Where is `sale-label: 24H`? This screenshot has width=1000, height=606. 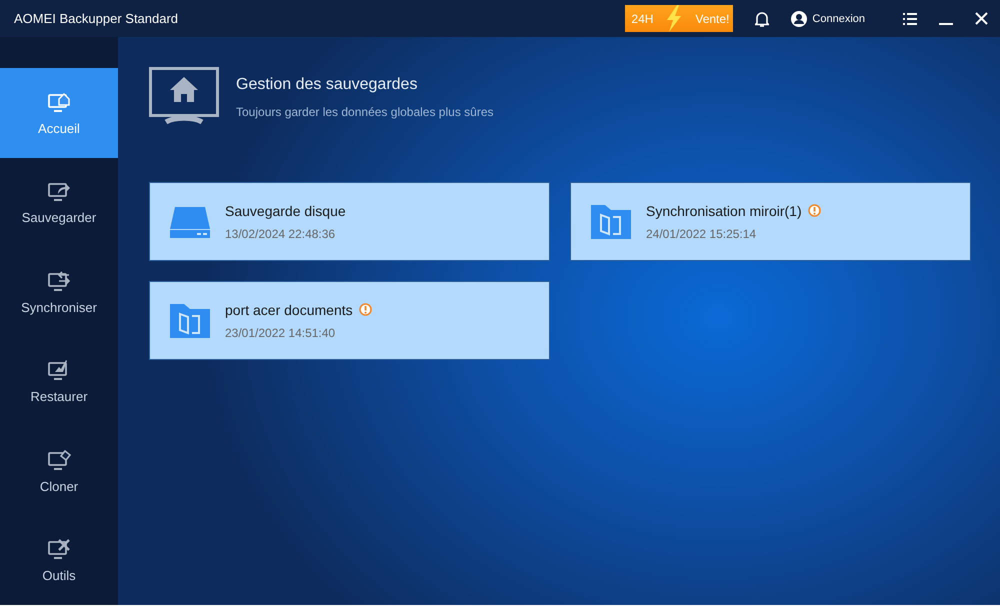
sale-label: 24H is located at coordinates (642, 19).